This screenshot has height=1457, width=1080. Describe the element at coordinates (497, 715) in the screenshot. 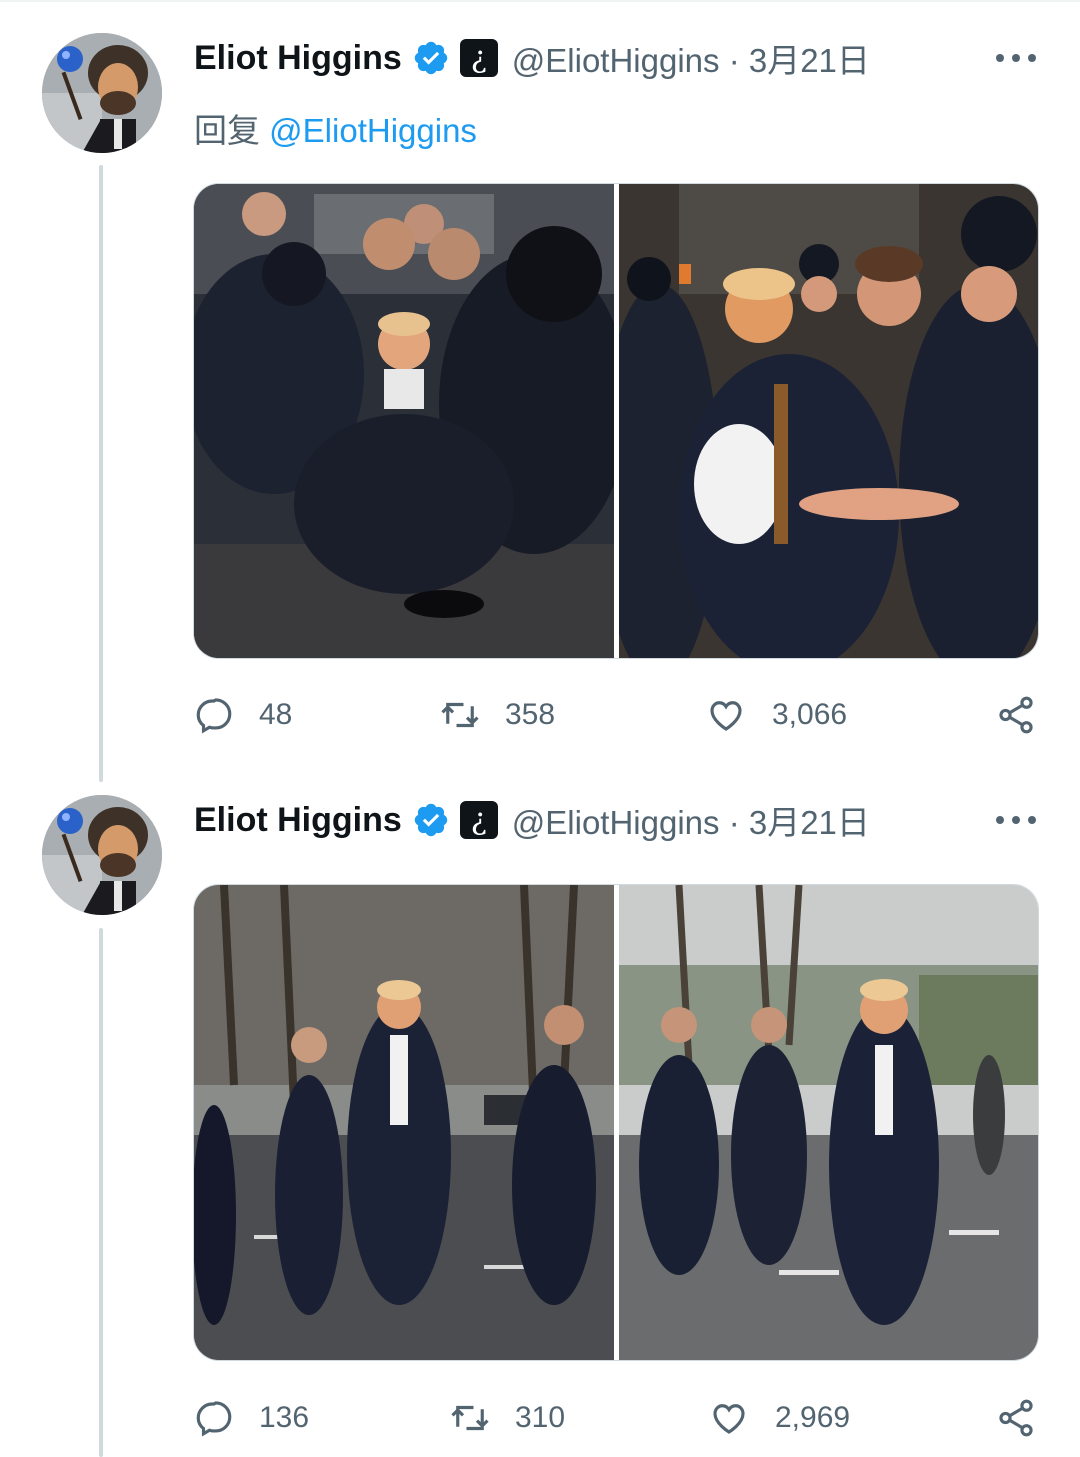

I see `retweet-button: 358` at that location.